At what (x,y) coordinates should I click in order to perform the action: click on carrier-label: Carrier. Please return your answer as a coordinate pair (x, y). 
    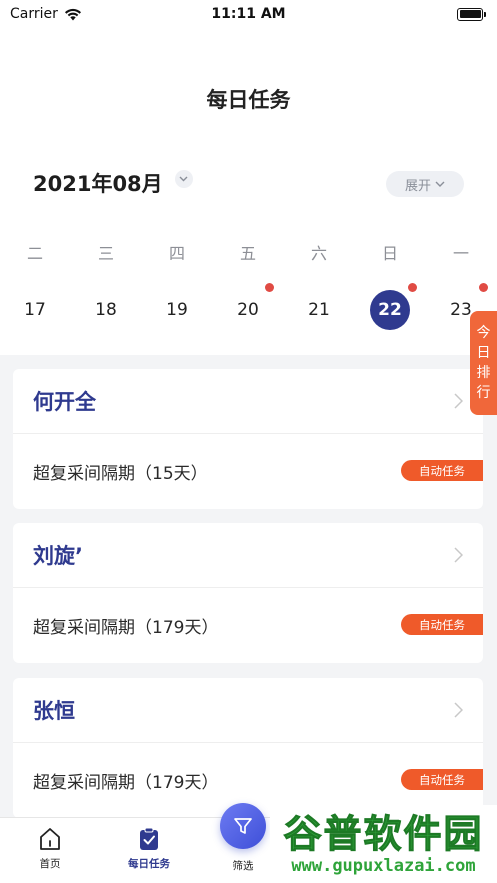
    Looking at the image, I should click on (34, 14).